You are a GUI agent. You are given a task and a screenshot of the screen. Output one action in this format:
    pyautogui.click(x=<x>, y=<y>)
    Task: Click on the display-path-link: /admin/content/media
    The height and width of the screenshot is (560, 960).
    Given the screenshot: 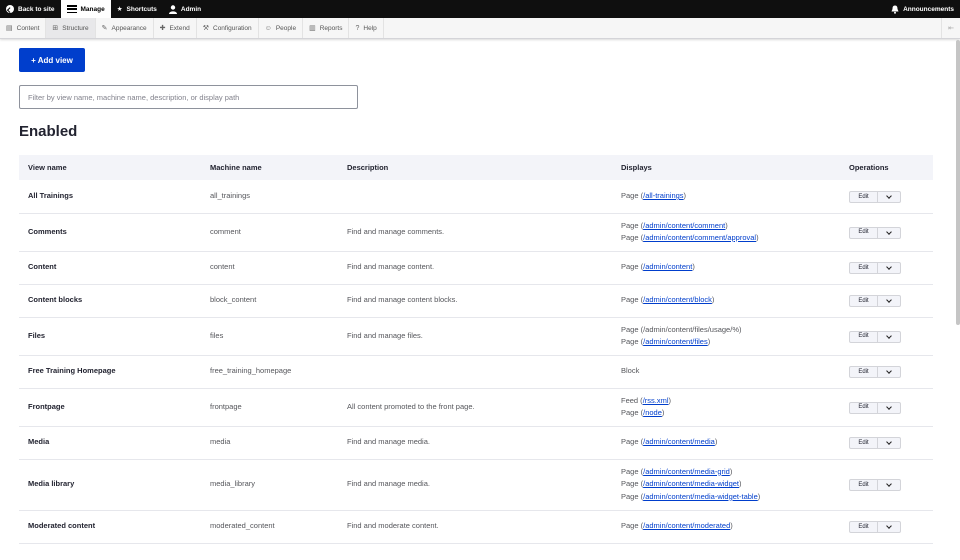 What is the action you would take?
    pyautogui.click(x=679, y=441)
    